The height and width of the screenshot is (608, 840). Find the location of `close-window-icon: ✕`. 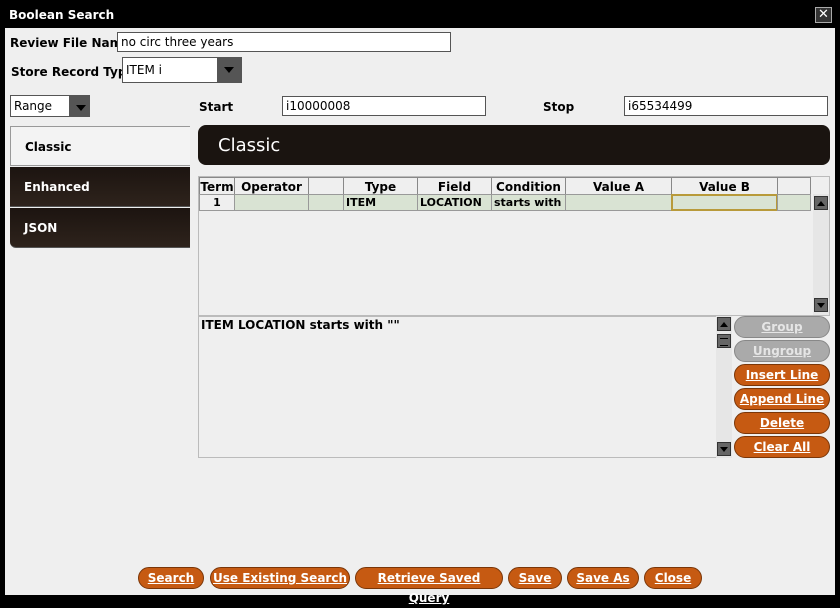

close-window-icon: ✕ is located at coordinates (823, 15).